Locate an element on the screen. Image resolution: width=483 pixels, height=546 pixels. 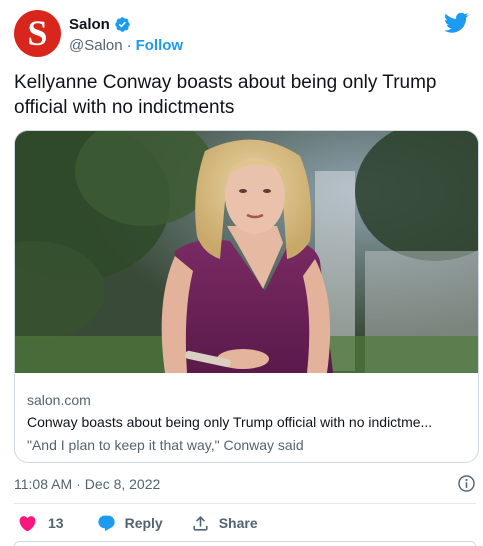
name-row: Salon is located at coordinates (126, 24).